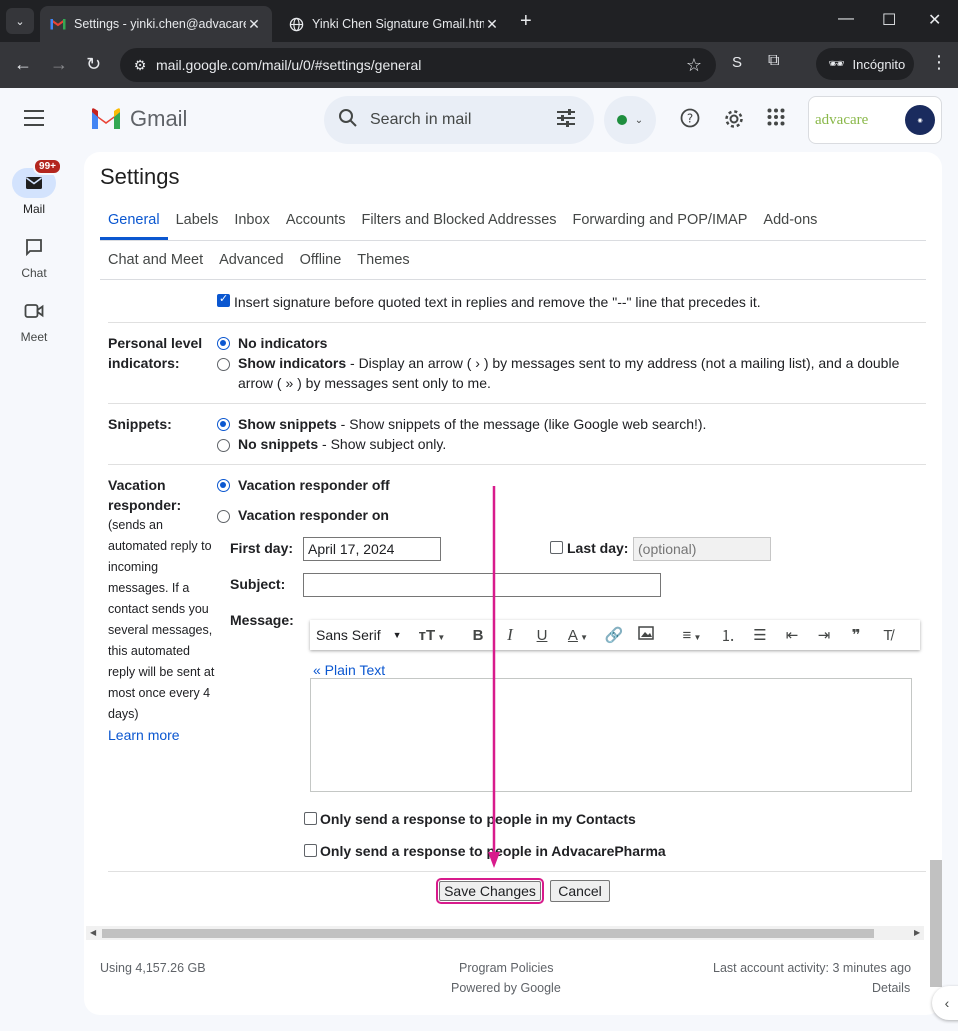 Image resolution: width=958 pixels, height=1031 pixels. What do you see at coordinates (364, 635) in the screenshot?
I see `font-family-select: Sans Serif ▼` at bounding box center [364, 635].